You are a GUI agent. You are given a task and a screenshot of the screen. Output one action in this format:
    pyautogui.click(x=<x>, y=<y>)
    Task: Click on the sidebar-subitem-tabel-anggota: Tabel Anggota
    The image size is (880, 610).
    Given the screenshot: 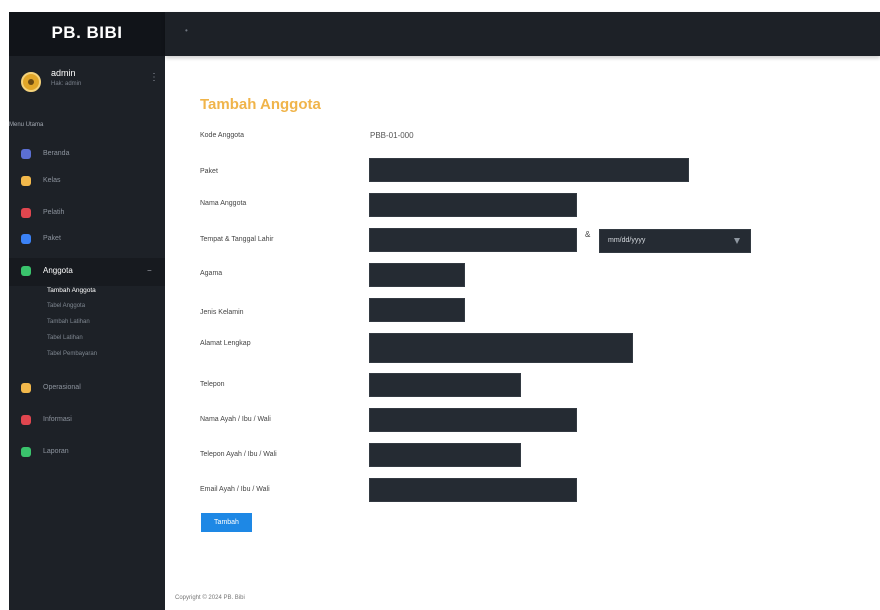 What is the action you would take?
    pyautogui.click(x=66, y=306)
    